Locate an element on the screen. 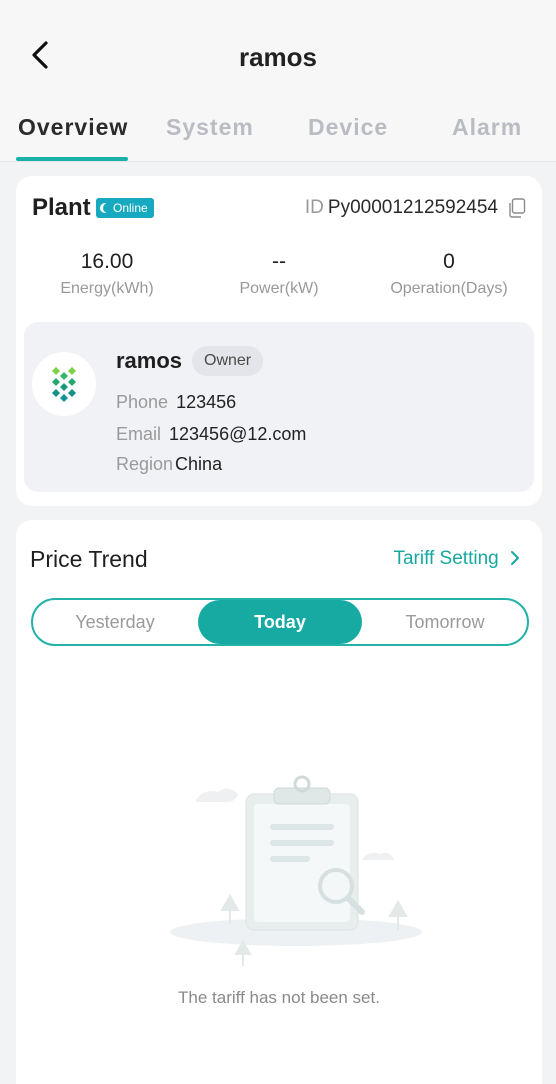 This screenshot has width=556, height=1084. tab-device: Device is located at coordinates (348, 127).